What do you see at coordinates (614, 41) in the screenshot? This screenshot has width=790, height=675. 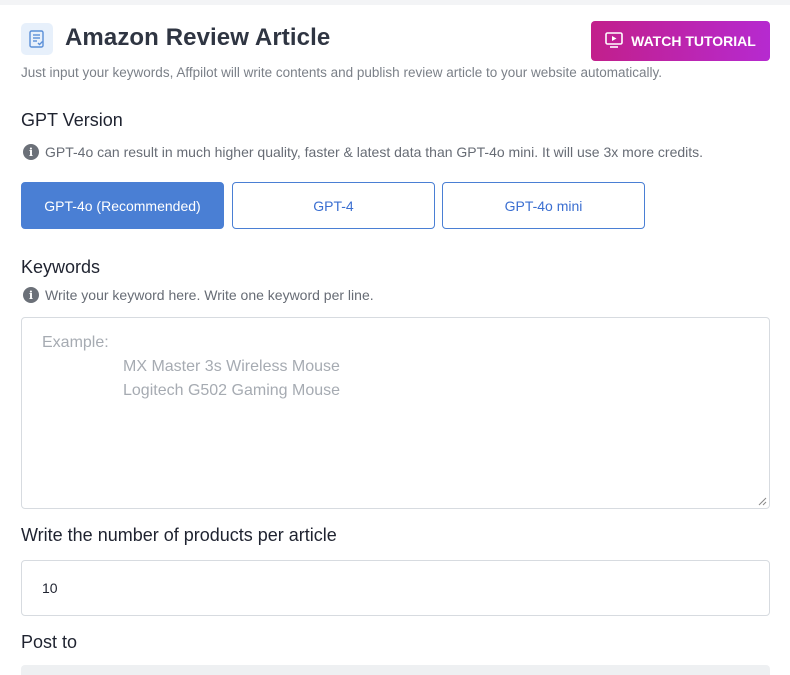 I see `video-play-icon` at bounding box center [614, 41].